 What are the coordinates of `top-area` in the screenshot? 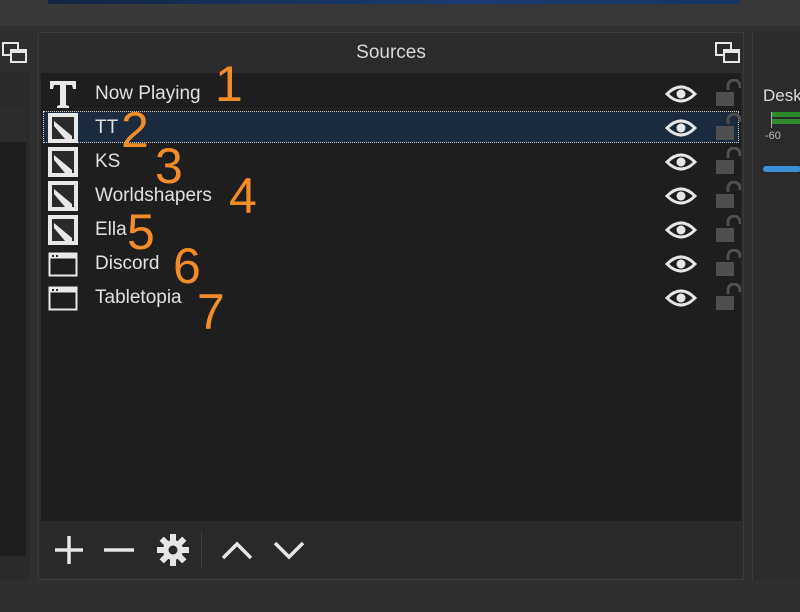 It's located at (400, 13).